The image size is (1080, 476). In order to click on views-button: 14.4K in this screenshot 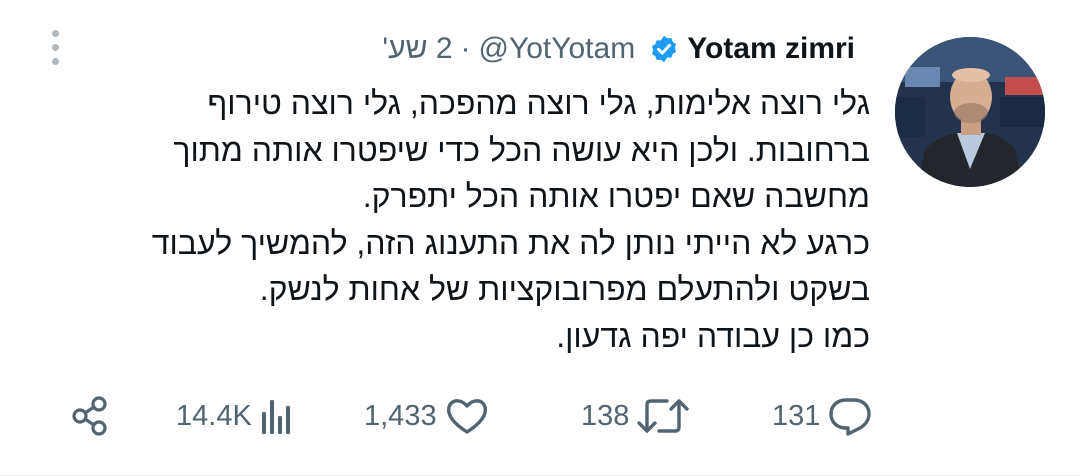, I will do `click(234, 416)`.